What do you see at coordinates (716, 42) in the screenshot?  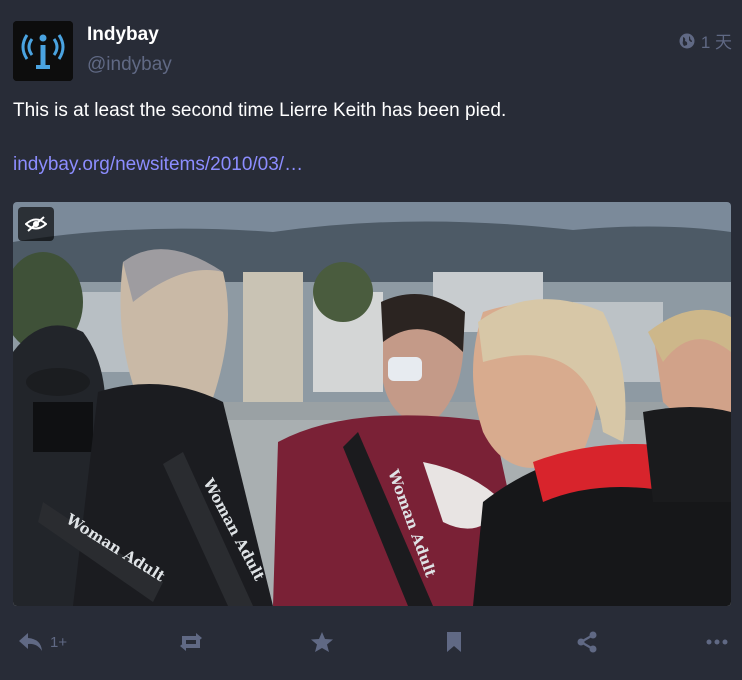 I see `status-time-text: 1 天` at bounding box center [716, 42].